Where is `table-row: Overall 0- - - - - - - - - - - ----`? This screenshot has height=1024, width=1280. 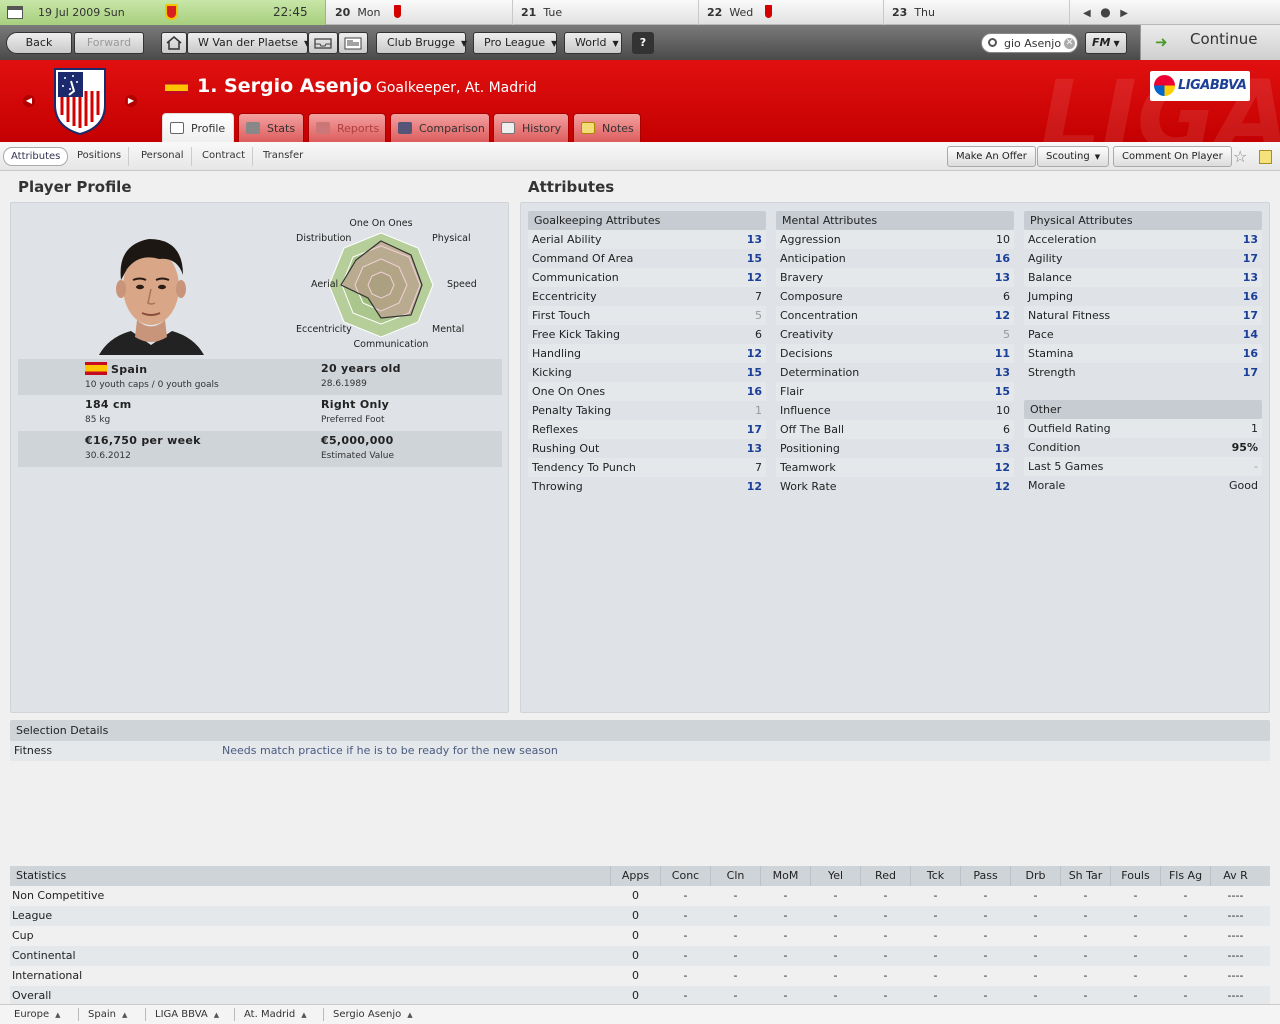 table-row: Overall 0- - - - - - - - - - - ---- is located at coordinates (640, 996).